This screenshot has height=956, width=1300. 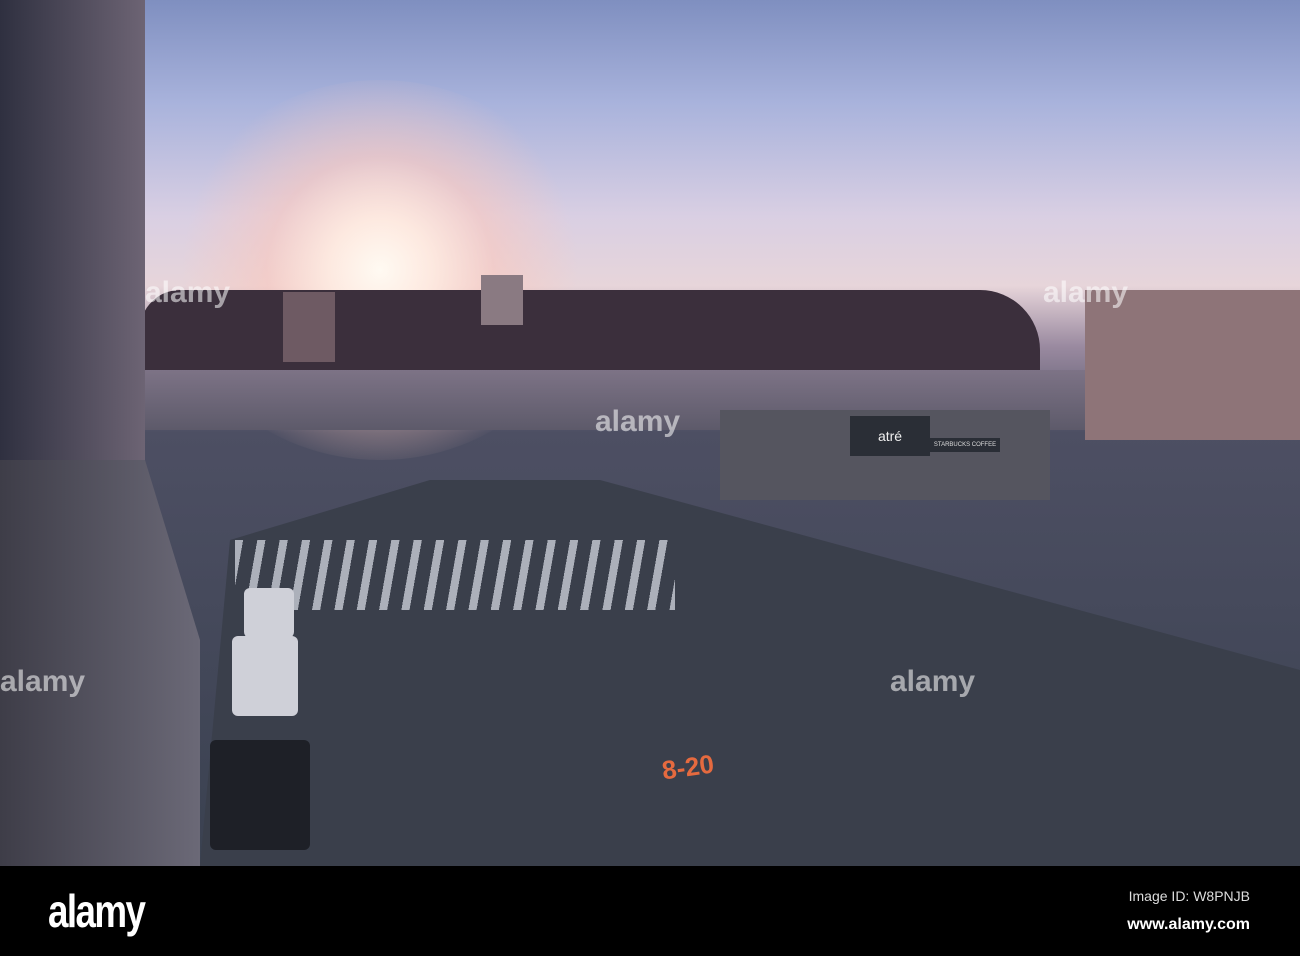 I want to click on crosswalk, so click(x=455, y=575).